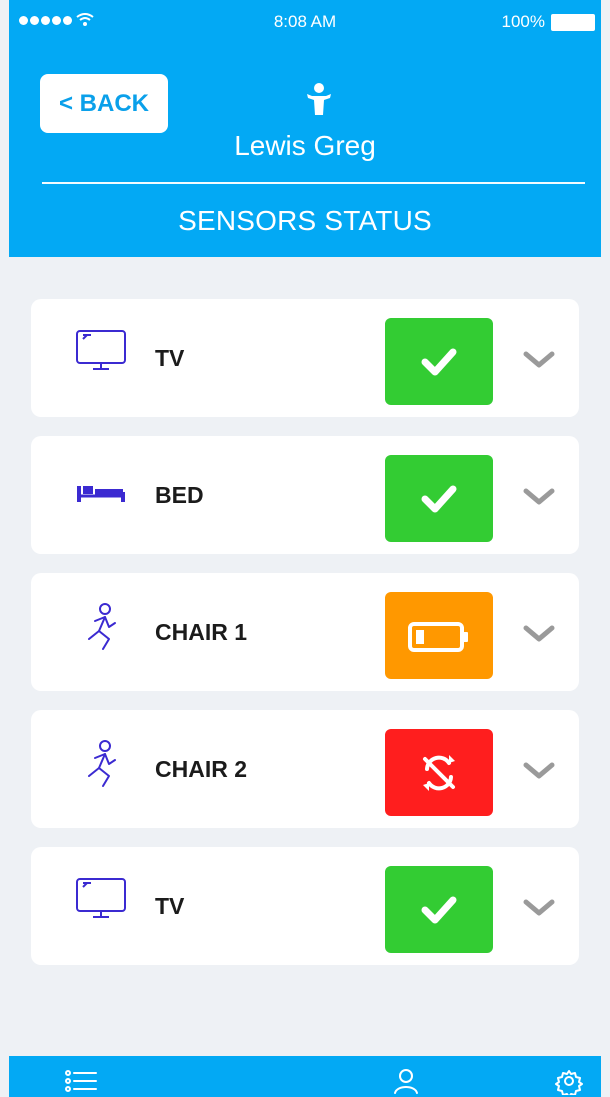  I want to click on battery-low-icon, so click(438, 636).